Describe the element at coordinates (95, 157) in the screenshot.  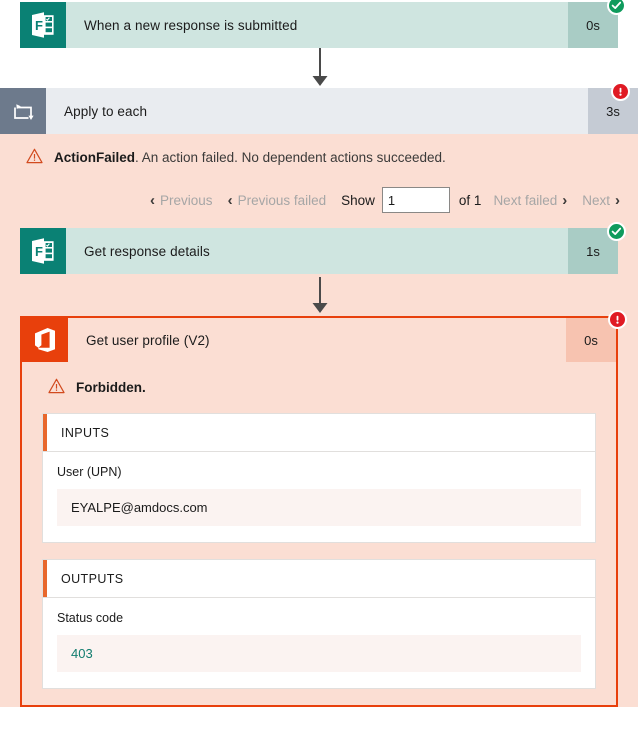
I see `error-code: ActionFailed` at that location.